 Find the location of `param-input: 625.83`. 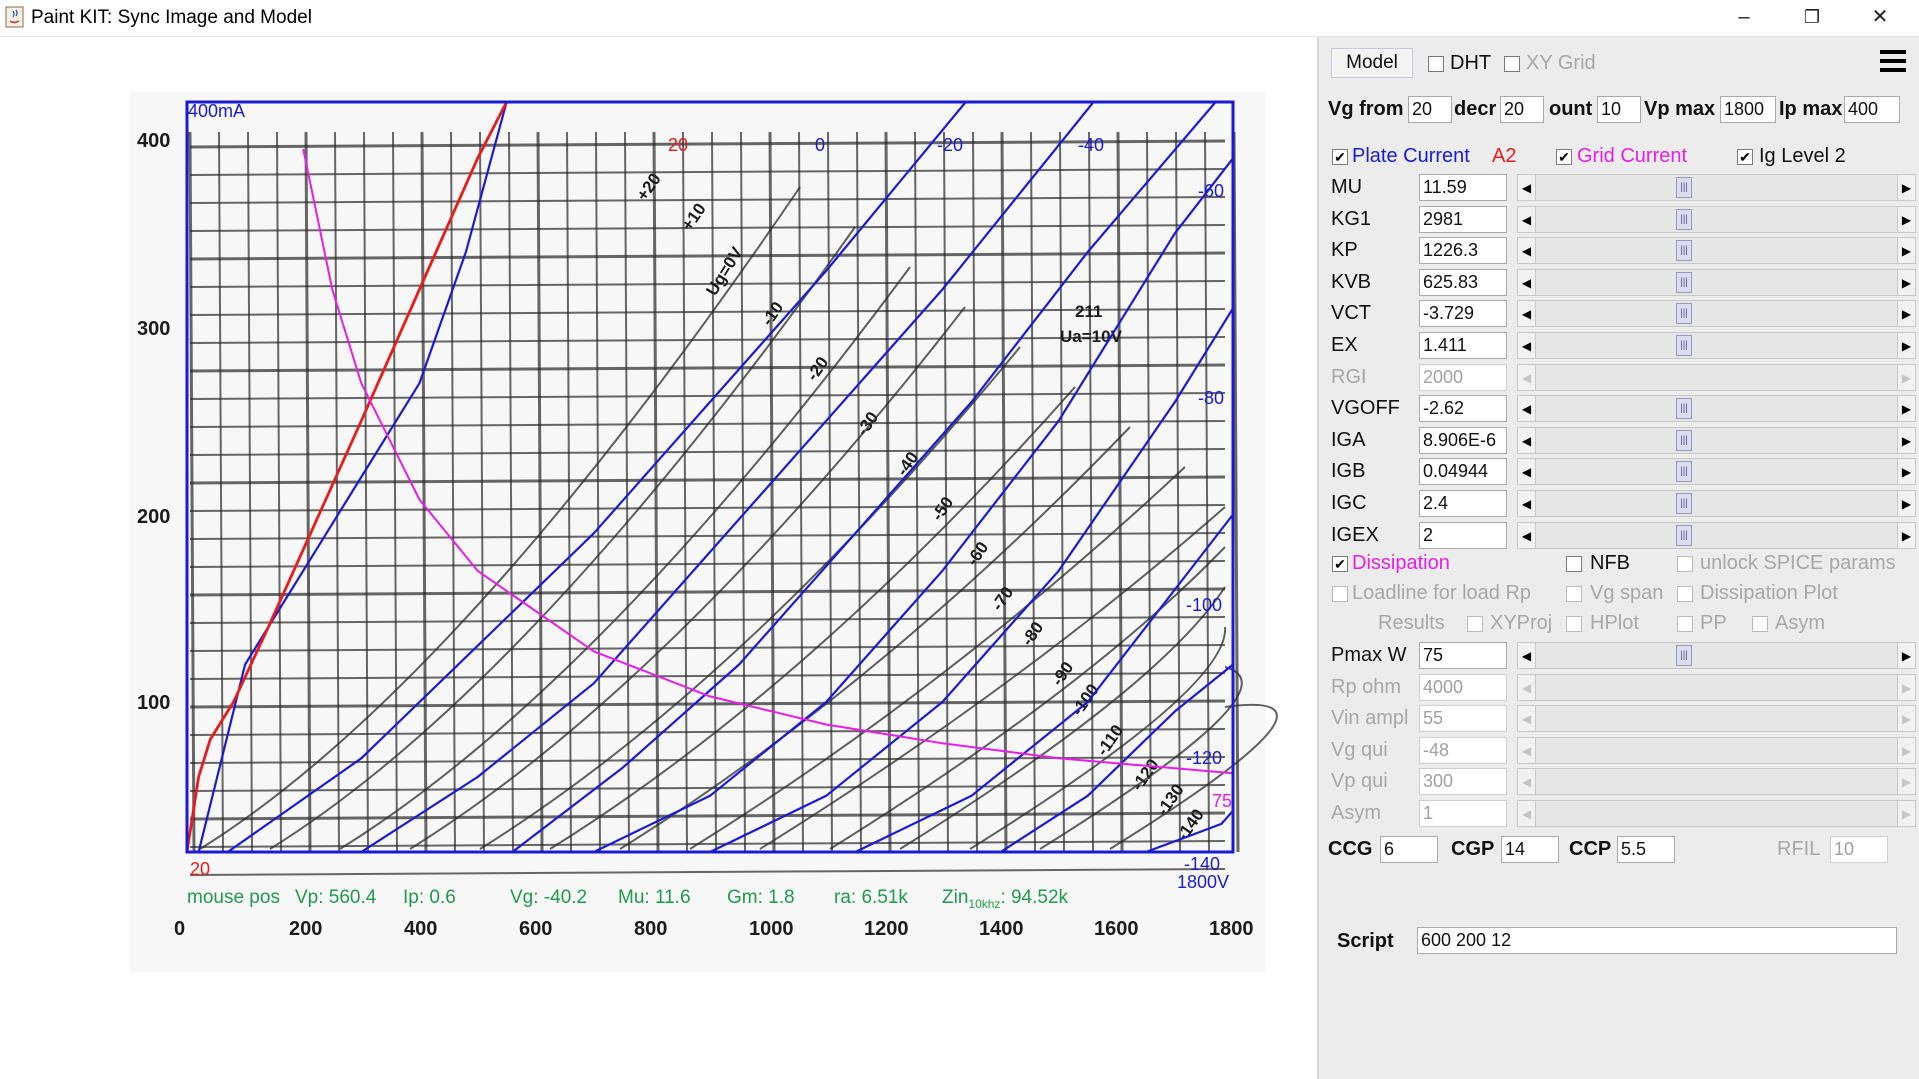

param-input: 625.83 is located at coordinates (1463, 282).